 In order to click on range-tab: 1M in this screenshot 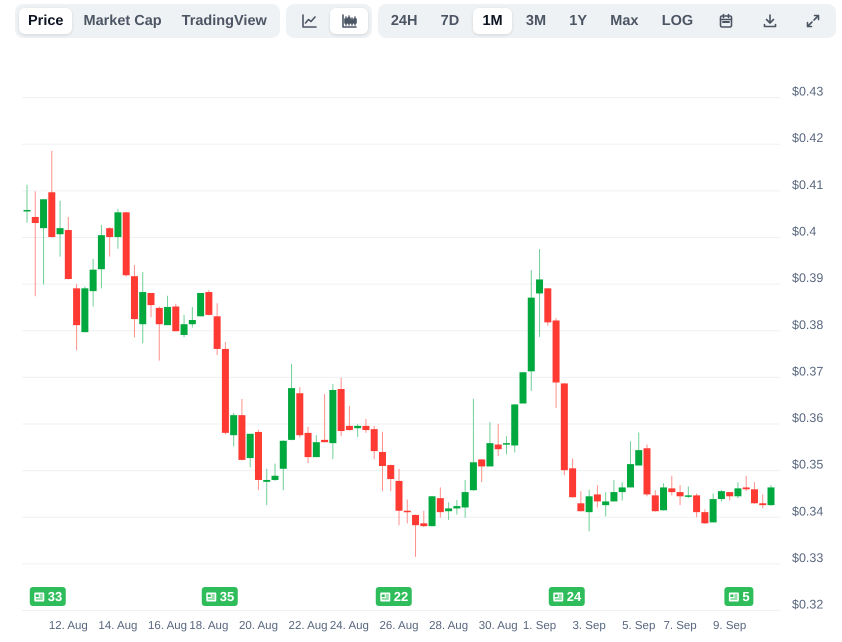, I will do `click(492, 21)`.